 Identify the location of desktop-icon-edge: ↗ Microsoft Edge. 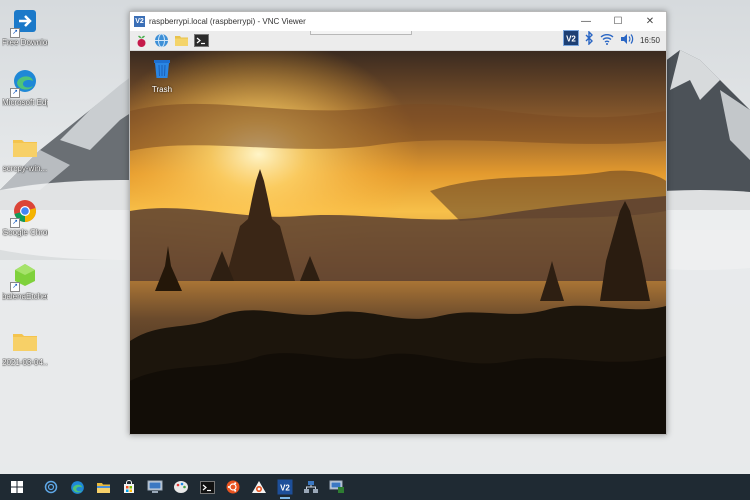
(25, 87).